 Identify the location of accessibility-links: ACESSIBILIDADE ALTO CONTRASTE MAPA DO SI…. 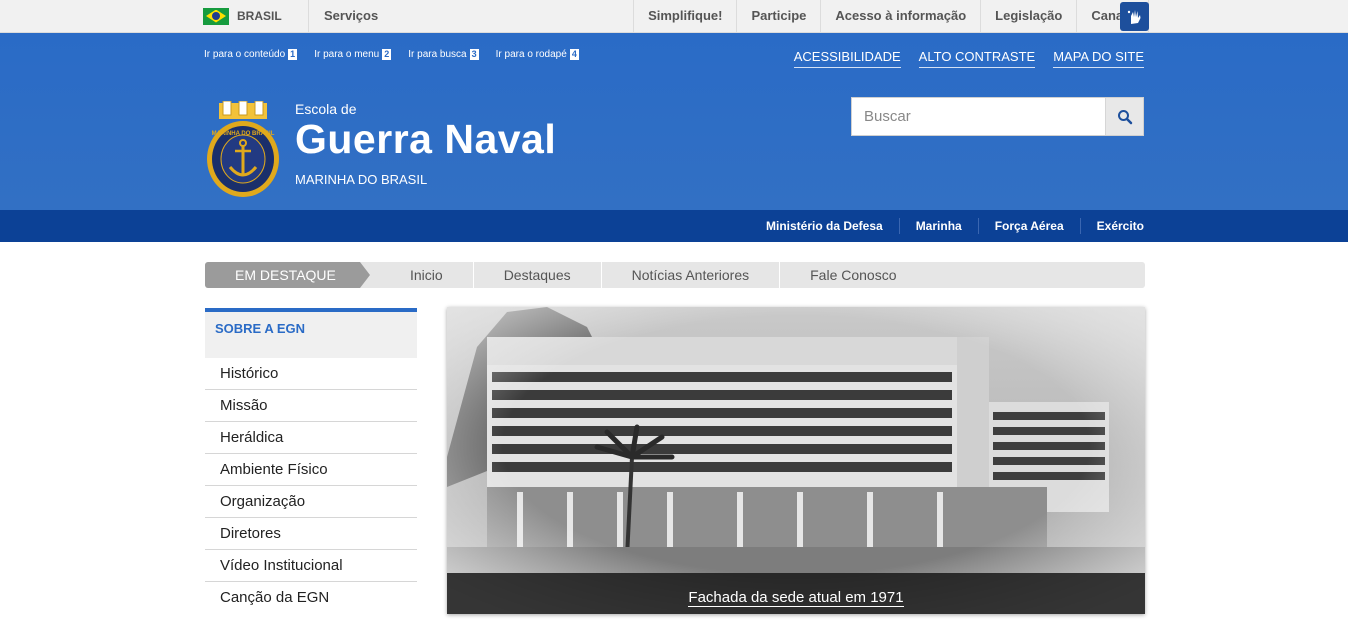
(968, 58).